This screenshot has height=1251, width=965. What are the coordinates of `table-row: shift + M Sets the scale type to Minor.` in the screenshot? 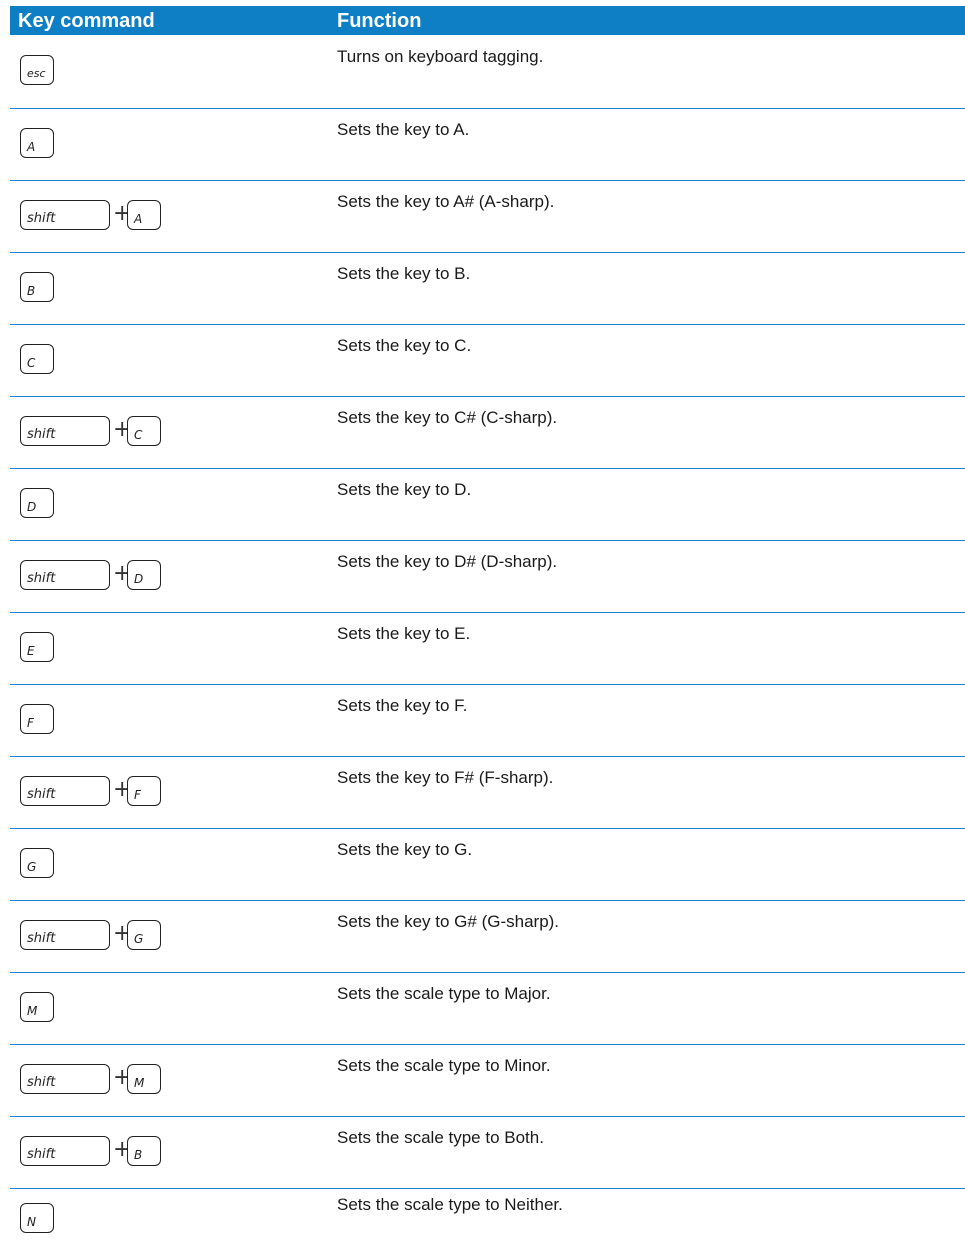 It's located at (487, 1080).